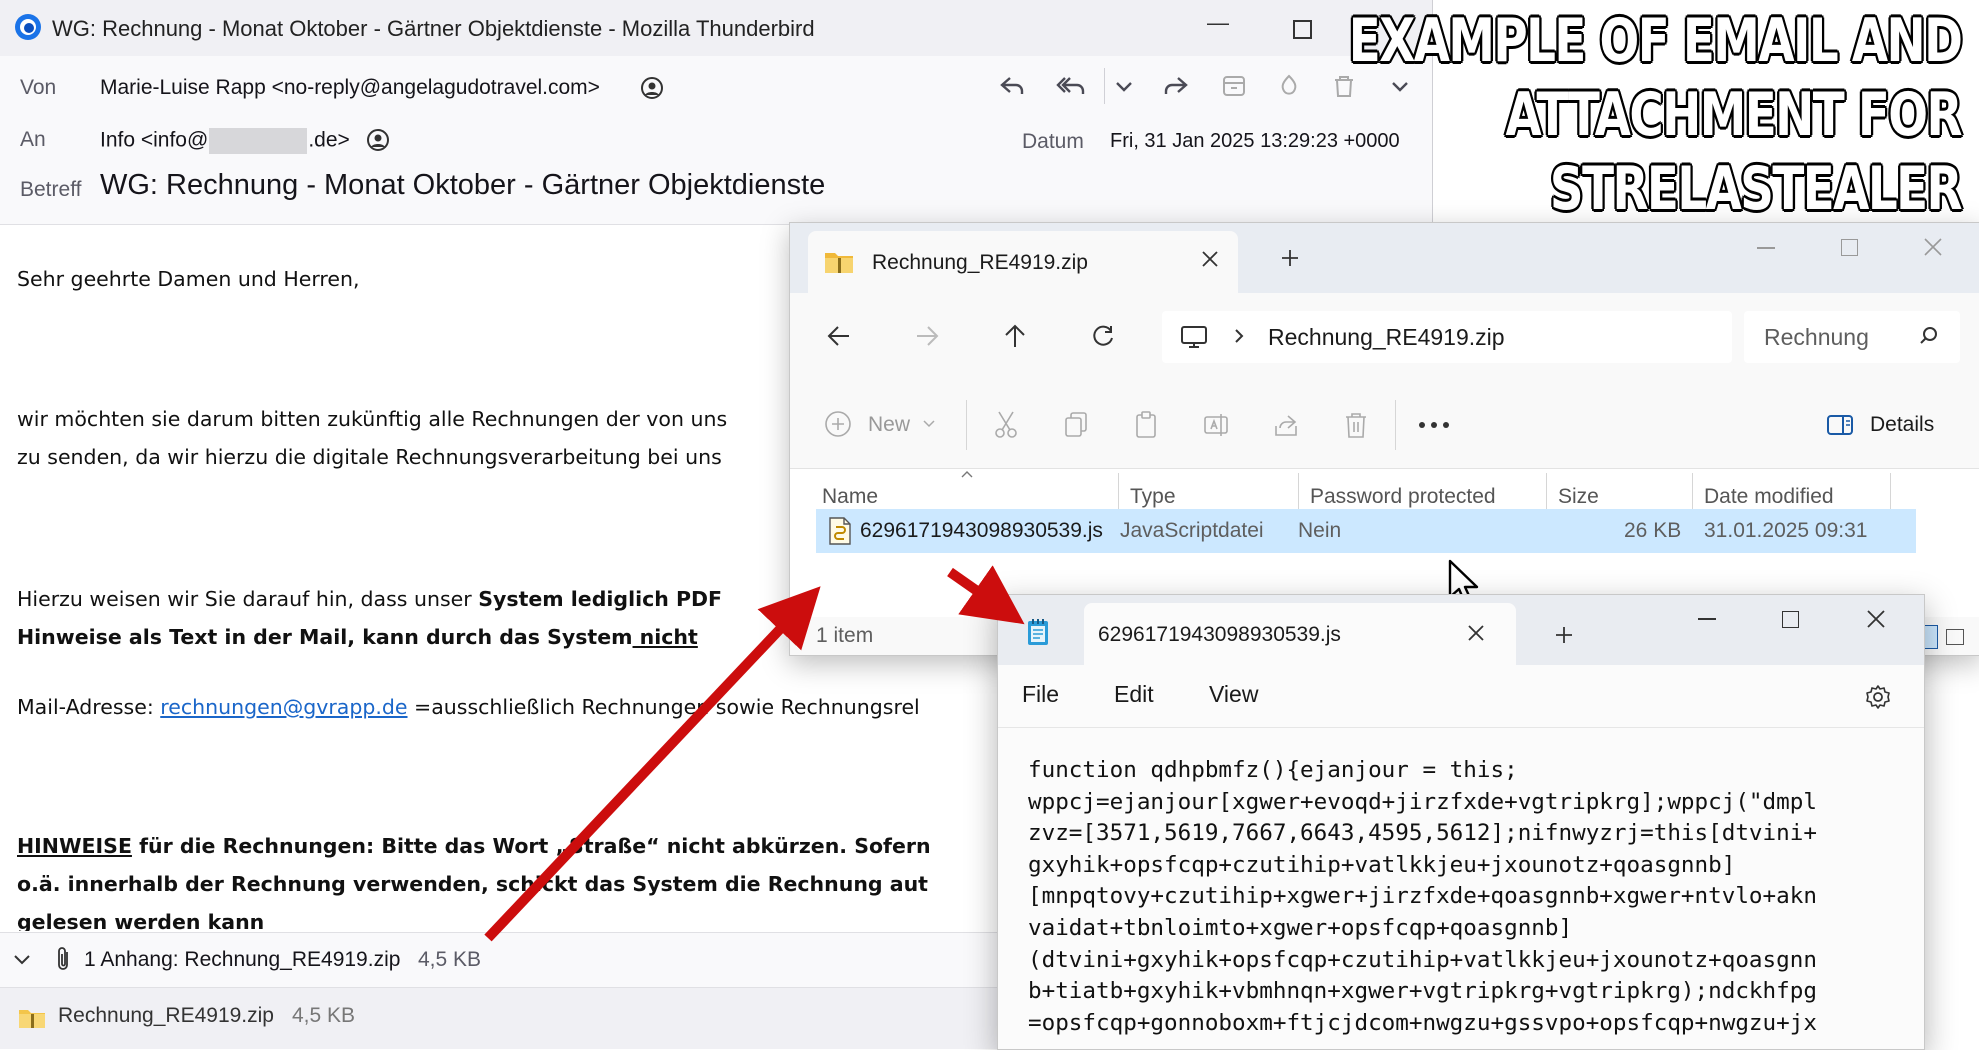  Describe the element at coordinates (1233, 694) in the screenshot. I see `menu-view: View` at that location.